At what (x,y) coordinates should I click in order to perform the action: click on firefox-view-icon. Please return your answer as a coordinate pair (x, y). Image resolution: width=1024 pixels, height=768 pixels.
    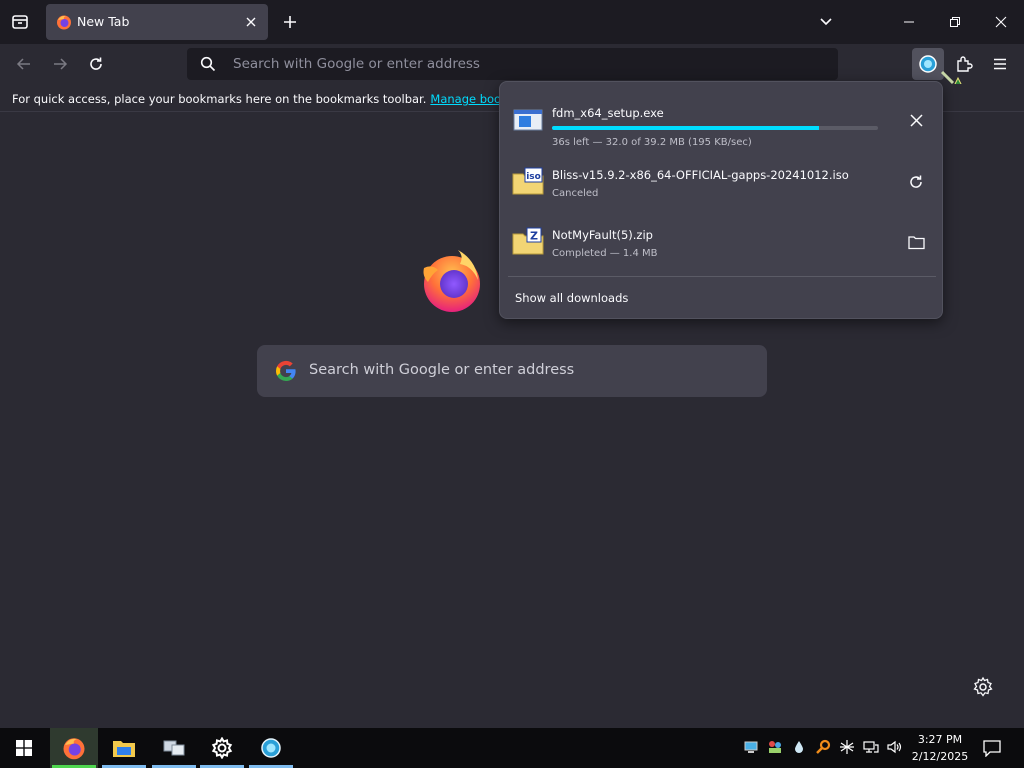
    Looking at the image, I should click on (20, 22).